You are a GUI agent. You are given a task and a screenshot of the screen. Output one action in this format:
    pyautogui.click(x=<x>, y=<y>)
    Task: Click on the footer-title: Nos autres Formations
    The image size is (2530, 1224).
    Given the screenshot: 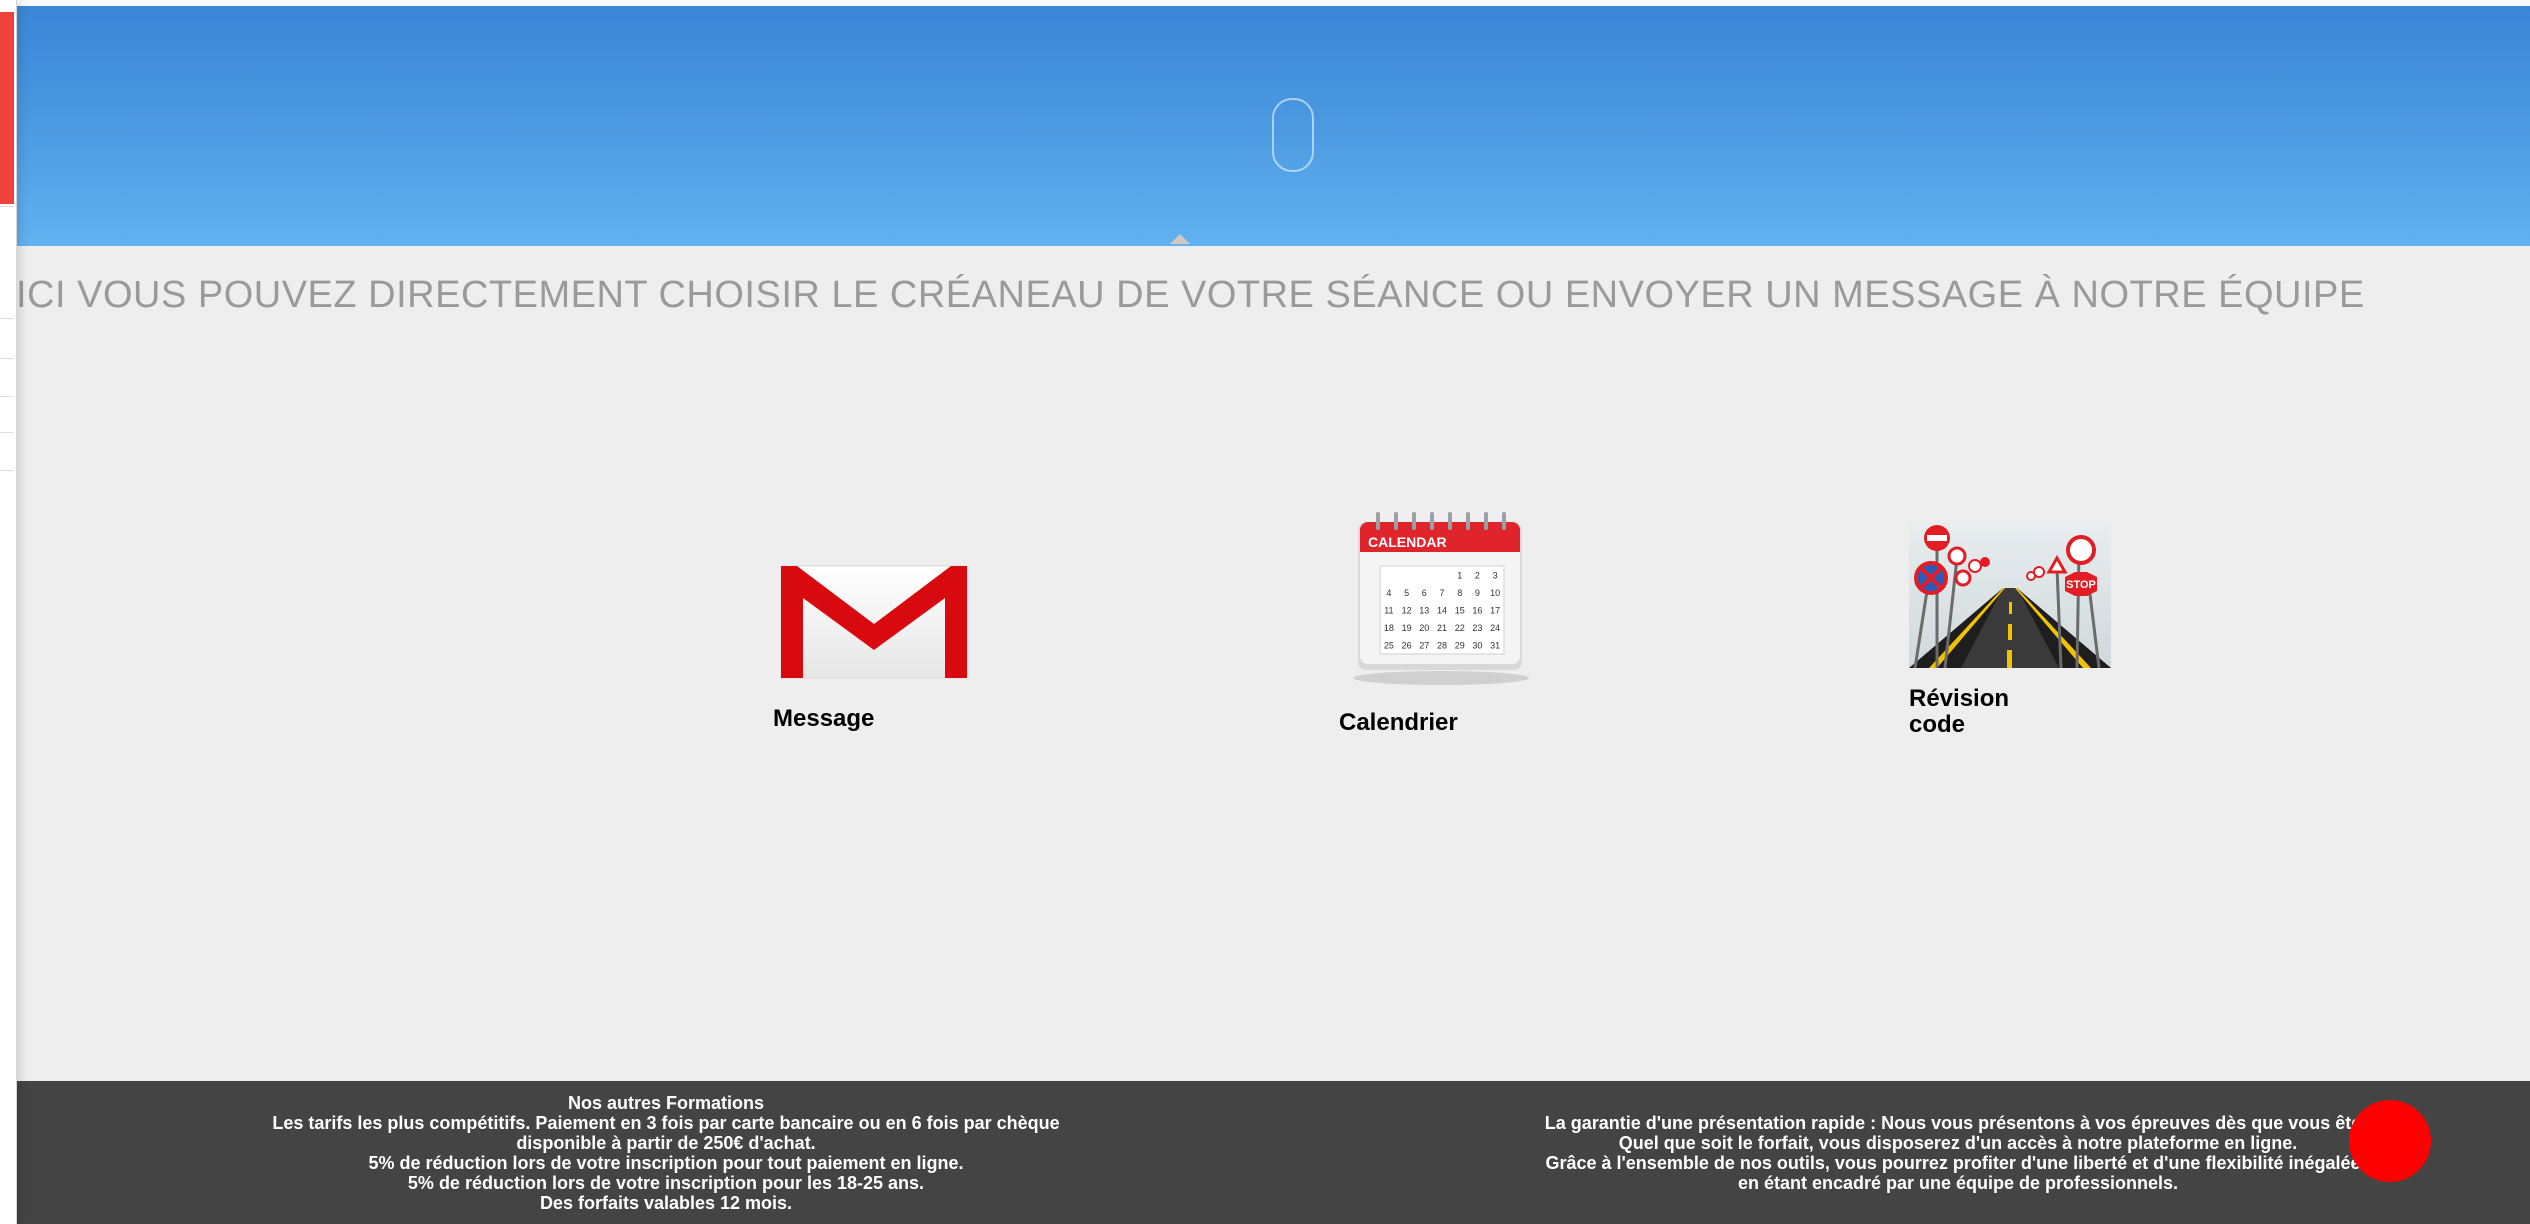 What is the action you would take?
    pyautogui.click(x=666, y=1103)
    